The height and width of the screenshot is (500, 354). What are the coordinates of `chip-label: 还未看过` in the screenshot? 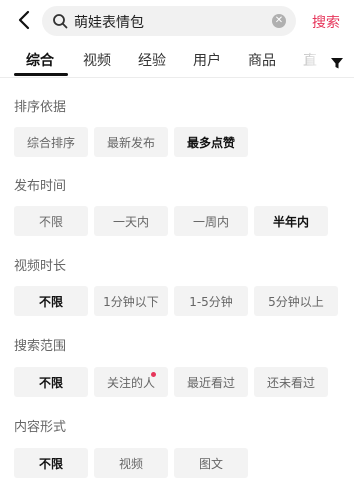 It's located at (290, 382).